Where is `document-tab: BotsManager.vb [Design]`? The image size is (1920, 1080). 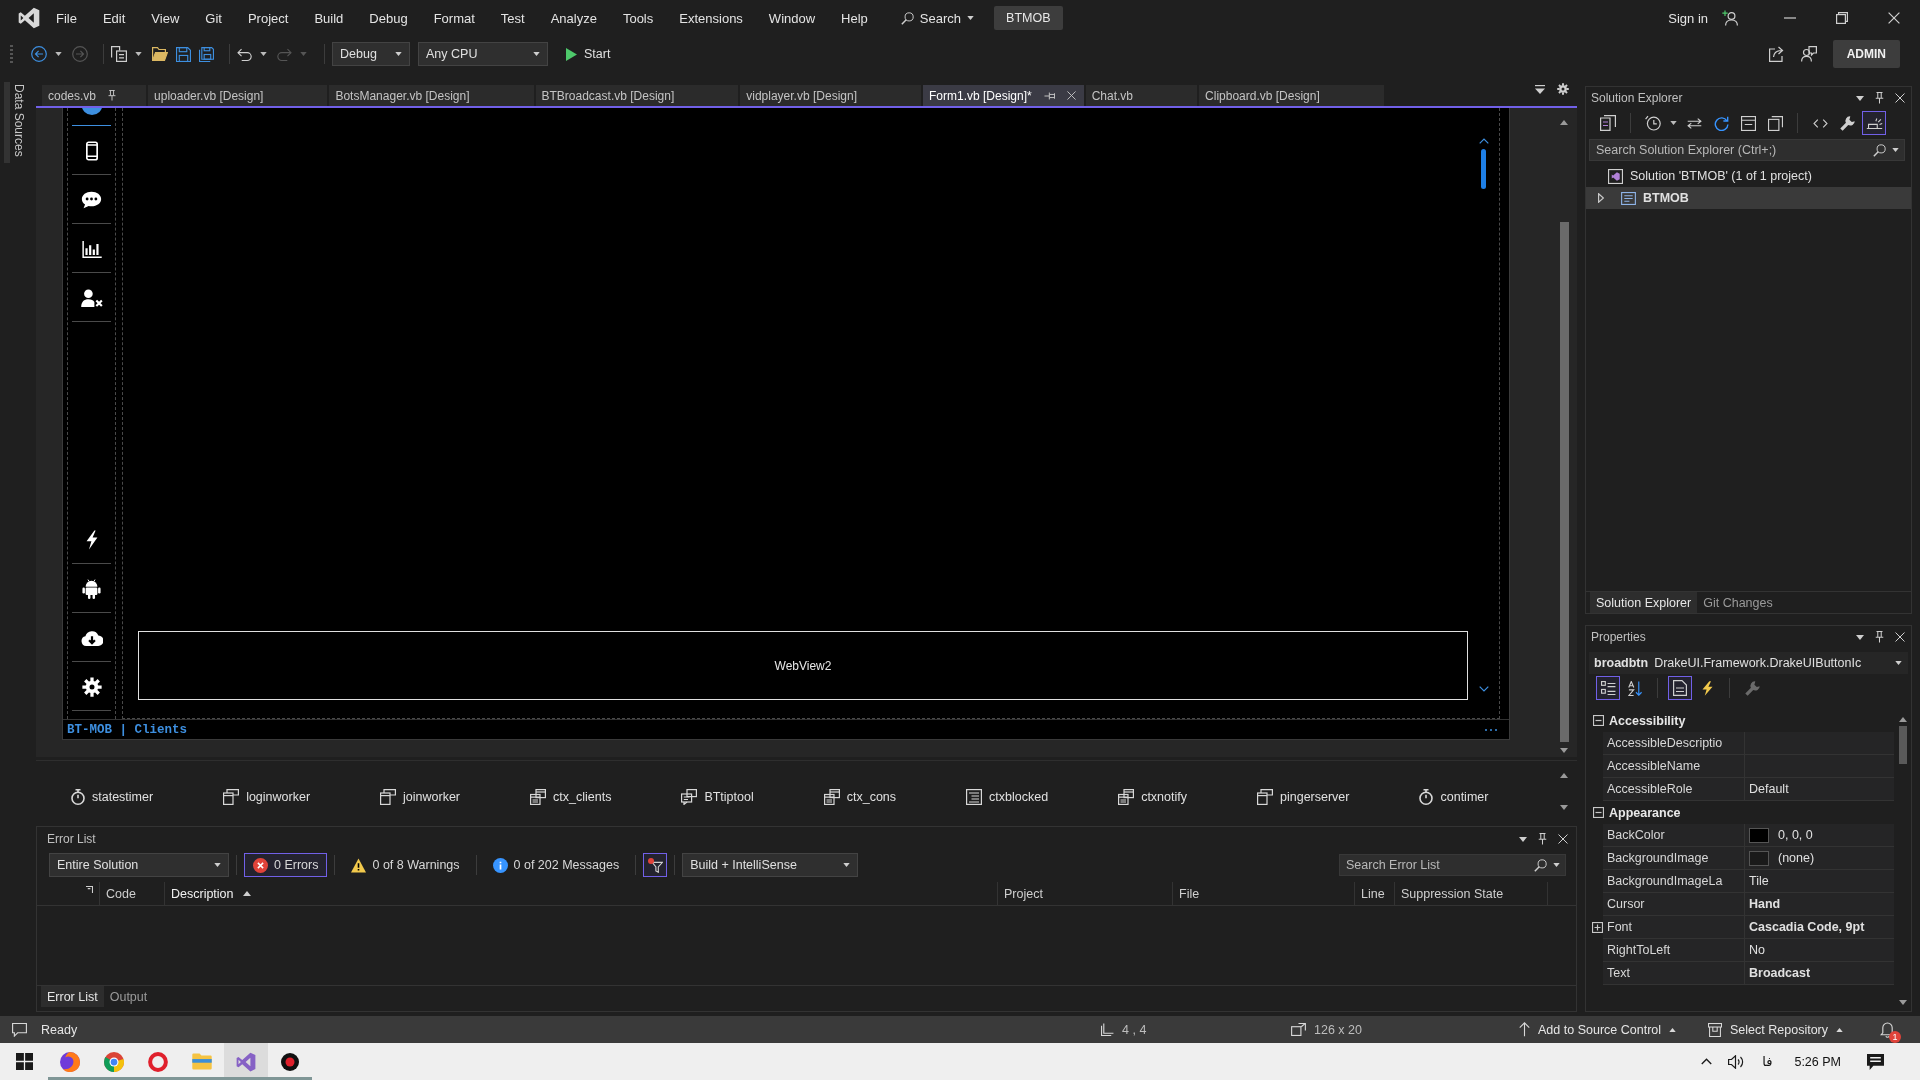
document-tab: BotsManager.vb [Design] is located at coordinates (431, 95).